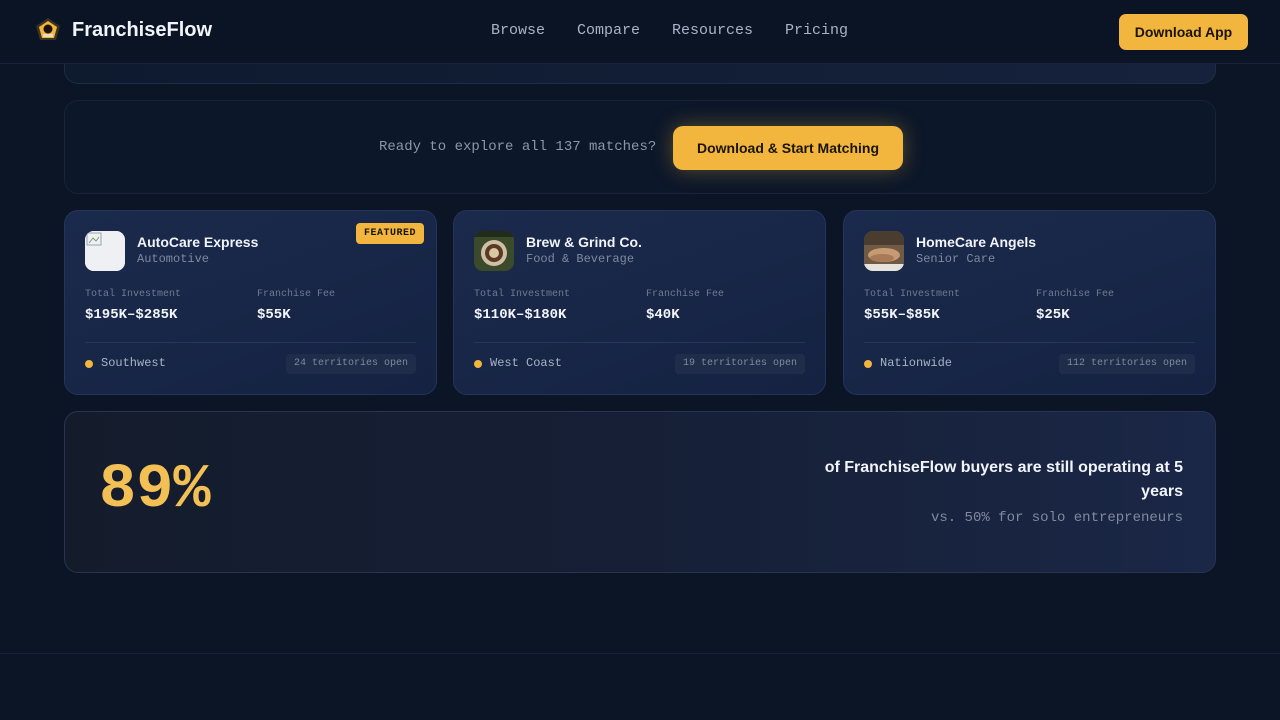 This screenshot has width=1280, height=720. I want to click on card-category: Senior Care, so click(956, 259).